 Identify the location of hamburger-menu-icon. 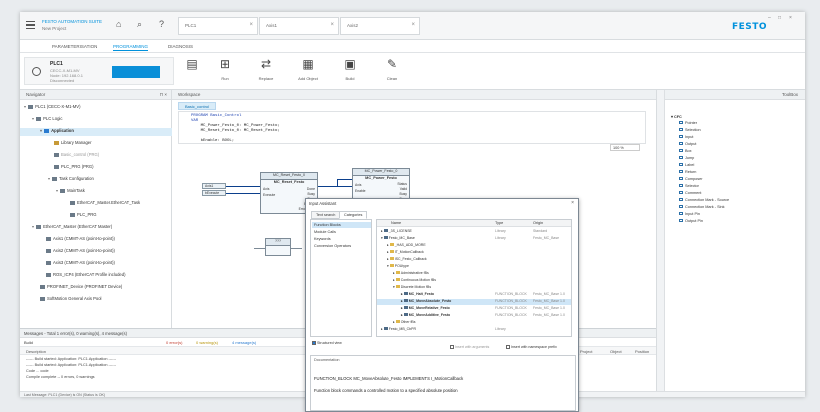
(30, 25).